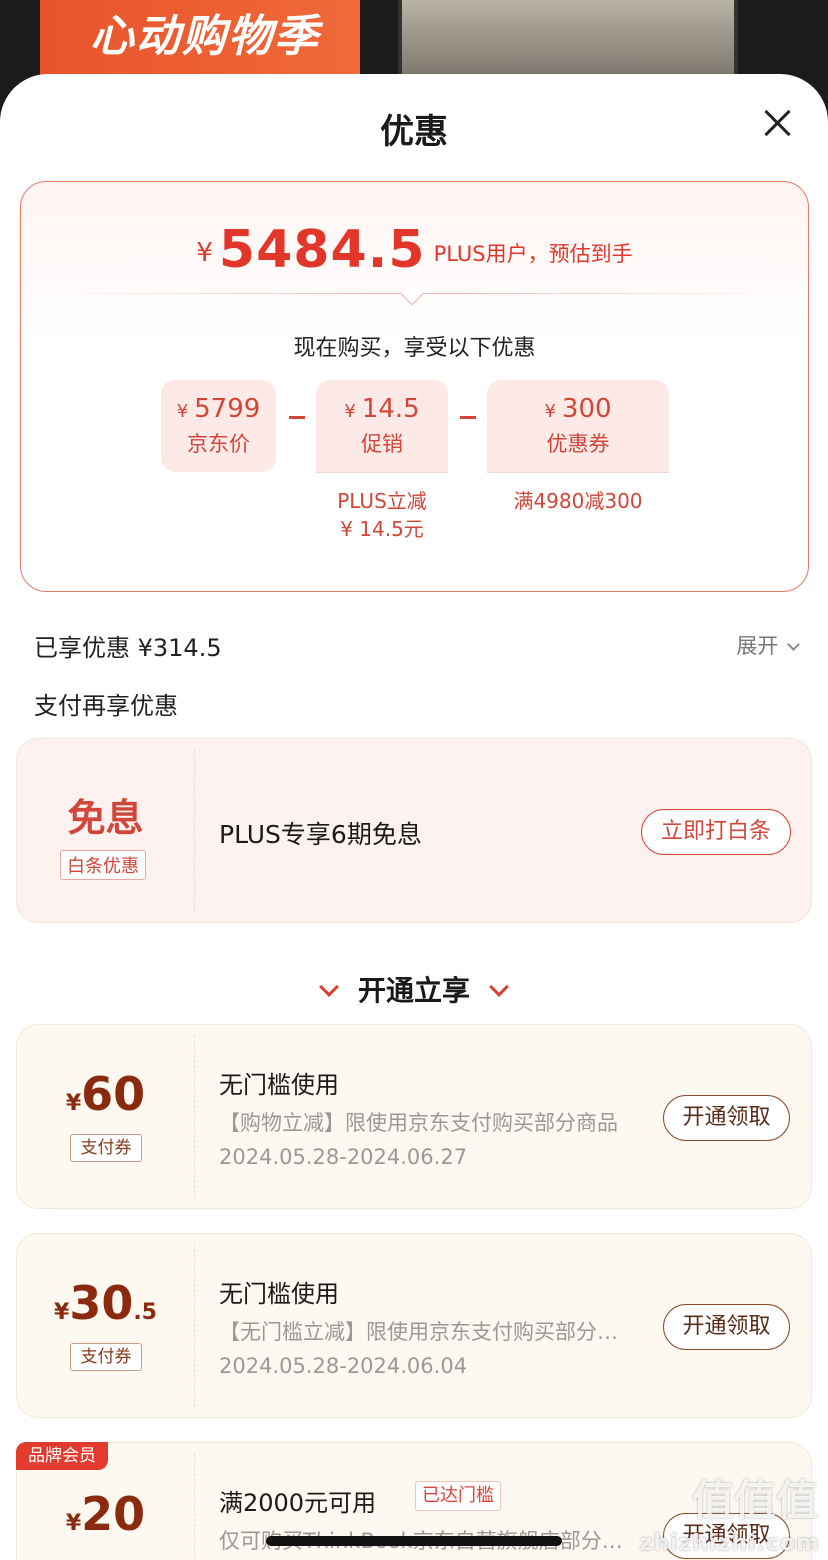  Describe the element at coordinates (382, 444) in the screenshot. I see `promo-label: 促销` at that location.